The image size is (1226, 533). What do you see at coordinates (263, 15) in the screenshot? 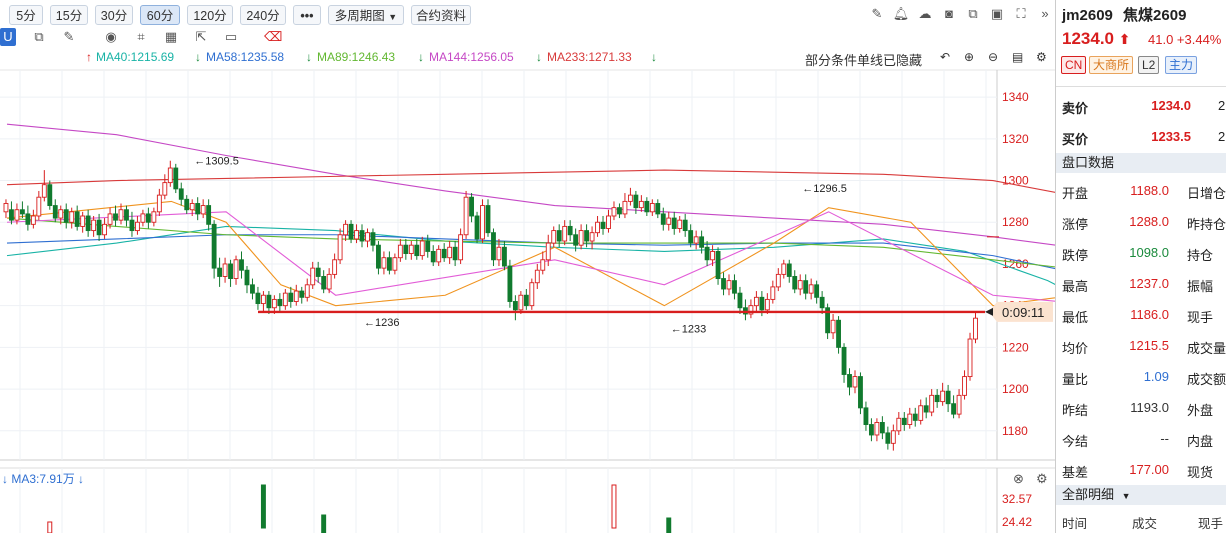
I see `period-240m: 240分` at bounding box center [263, 15].